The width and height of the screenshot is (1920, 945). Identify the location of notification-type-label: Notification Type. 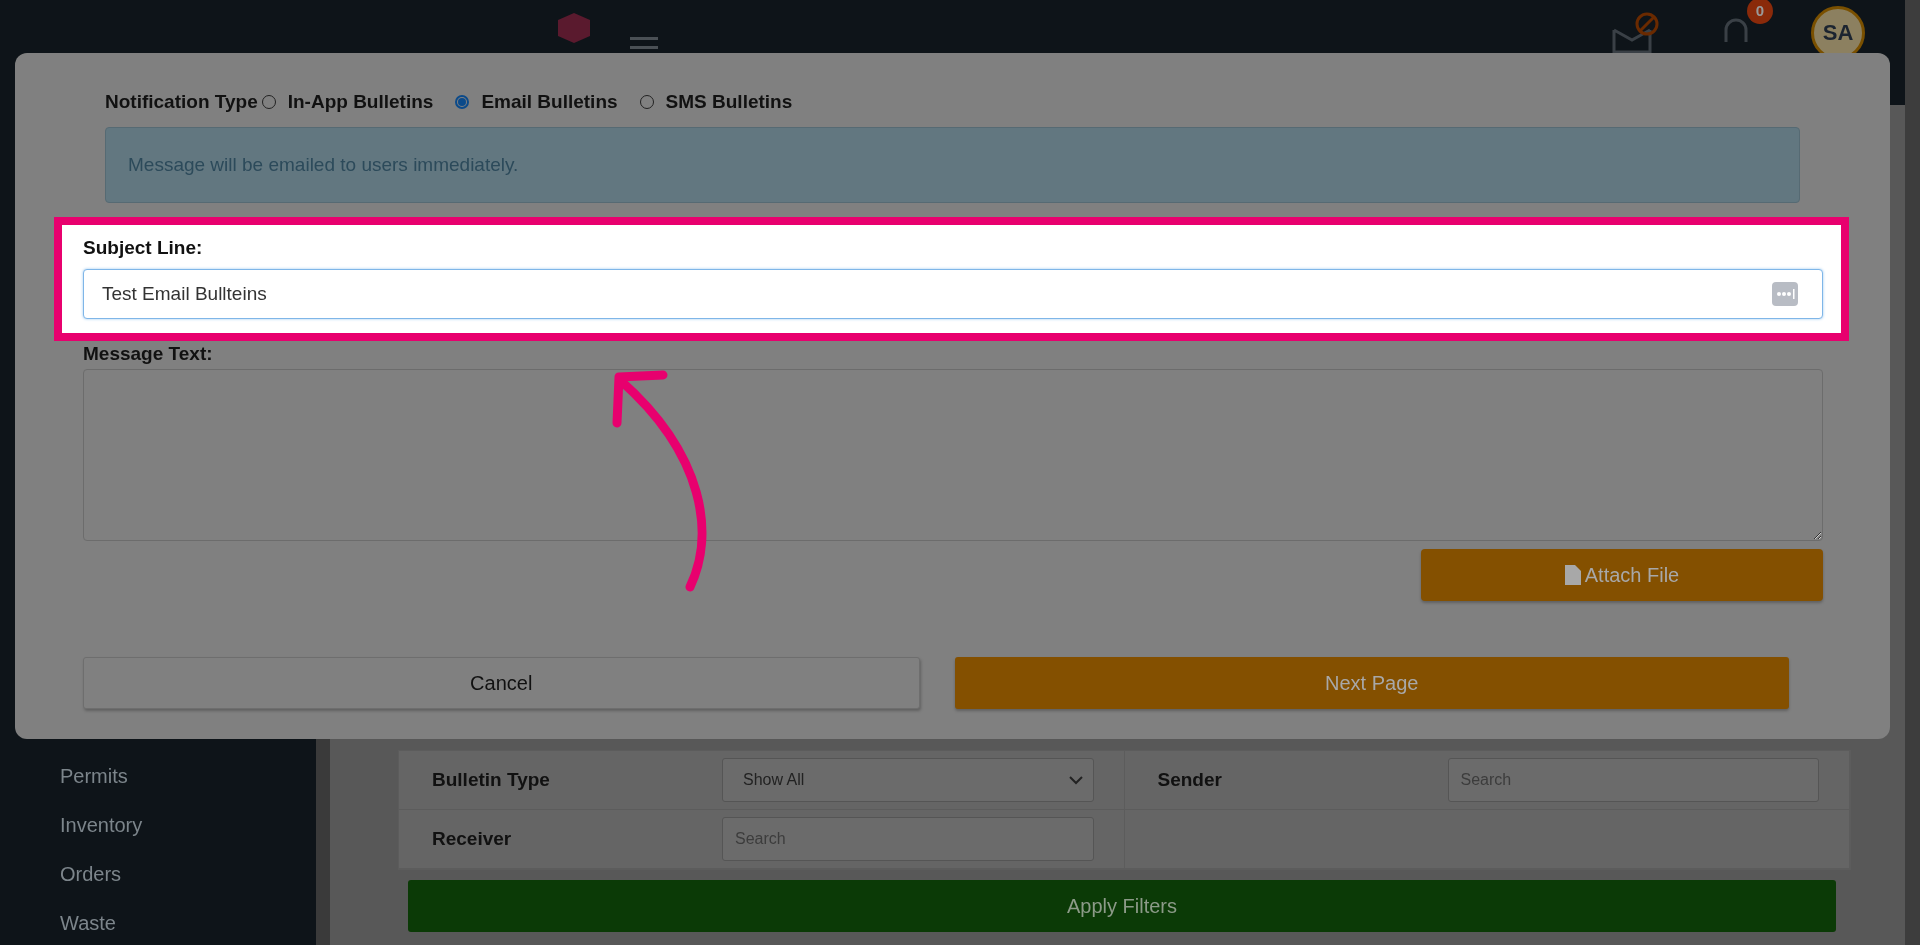
(181, 102).